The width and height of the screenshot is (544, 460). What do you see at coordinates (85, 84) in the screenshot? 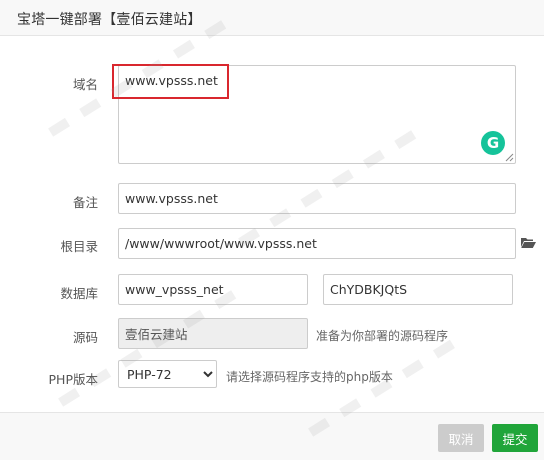
I see `domain-label: 域名` at bounding box center [85, 84].